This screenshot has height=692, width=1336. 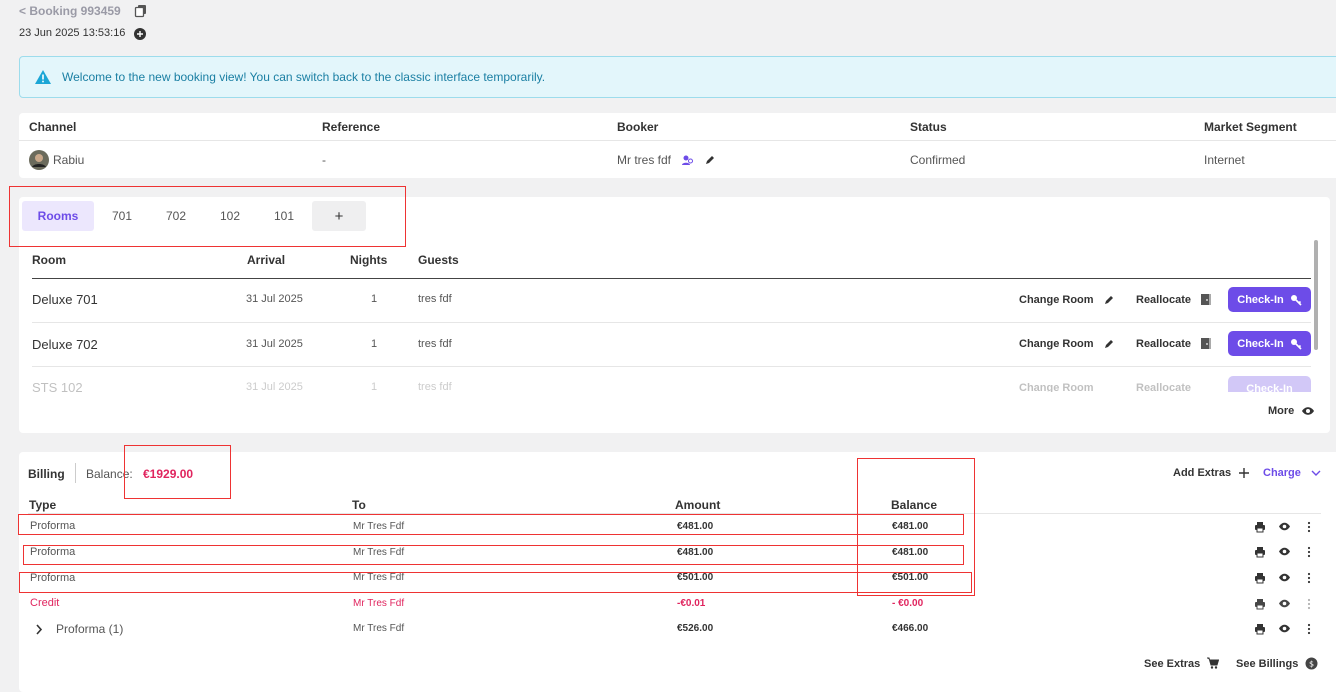 I want to click on billing-to: Mr Tres Fdf, so click(x=379, y=552).